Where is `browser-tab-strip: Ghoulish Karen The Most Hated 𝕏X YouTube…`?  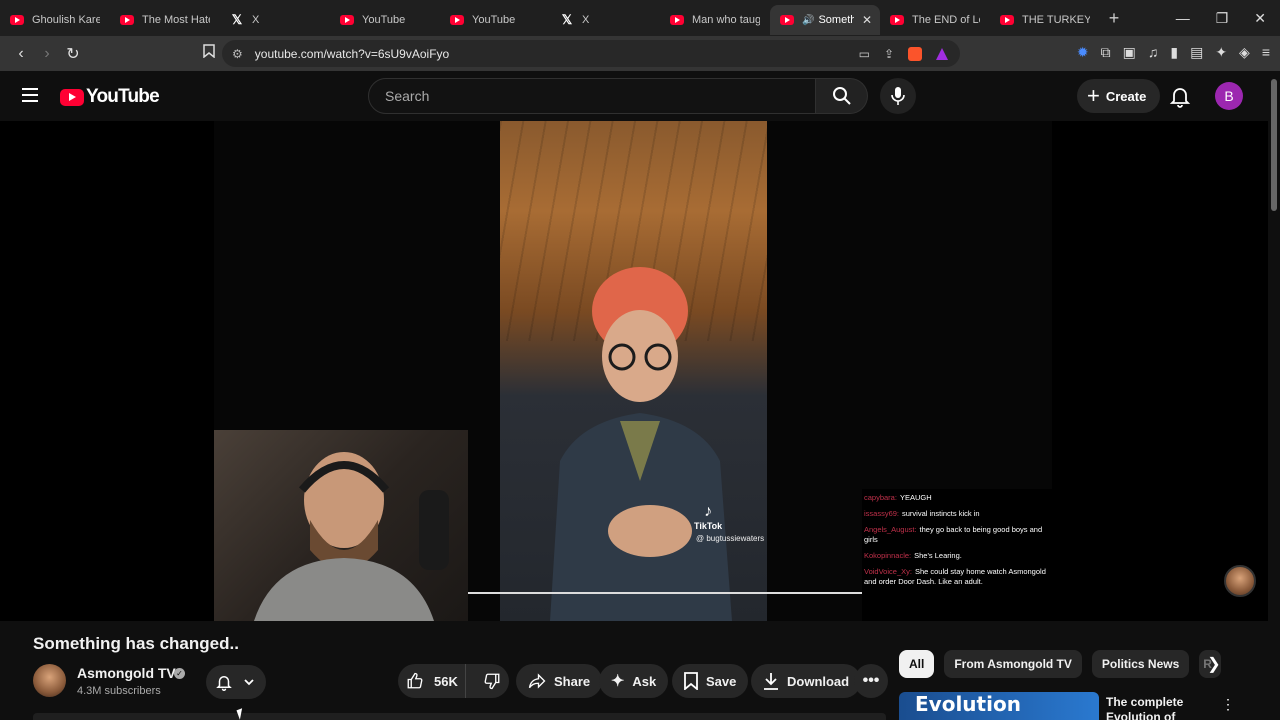
browser-tab-strip: Ghoulish Karen The Most Hated 𝕏X YouTube… is located at coordinates (640, 18).